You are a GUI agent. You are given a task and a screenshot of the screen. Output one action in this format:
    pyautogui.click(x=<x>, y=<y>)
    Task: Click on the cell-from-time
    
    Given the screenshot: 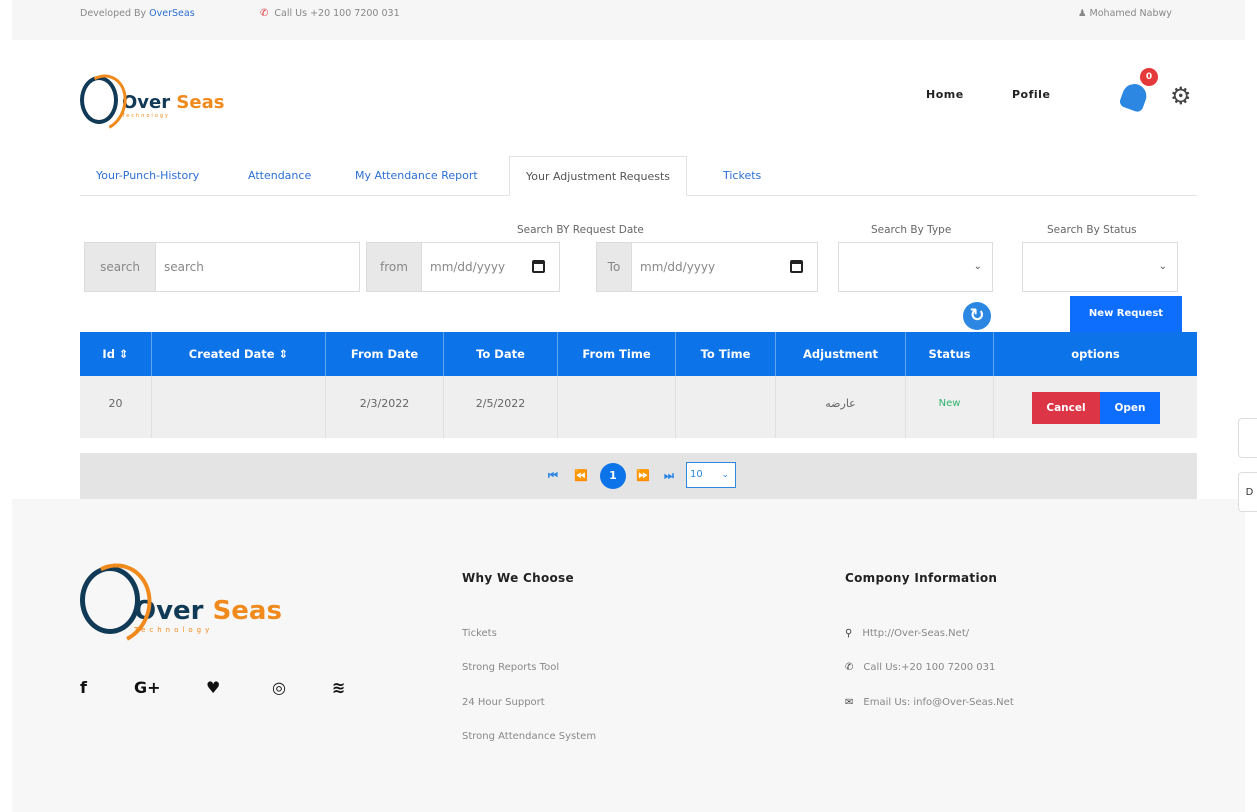 What is the action you would take?
    pyautogui.click(x=617, y=407)
    